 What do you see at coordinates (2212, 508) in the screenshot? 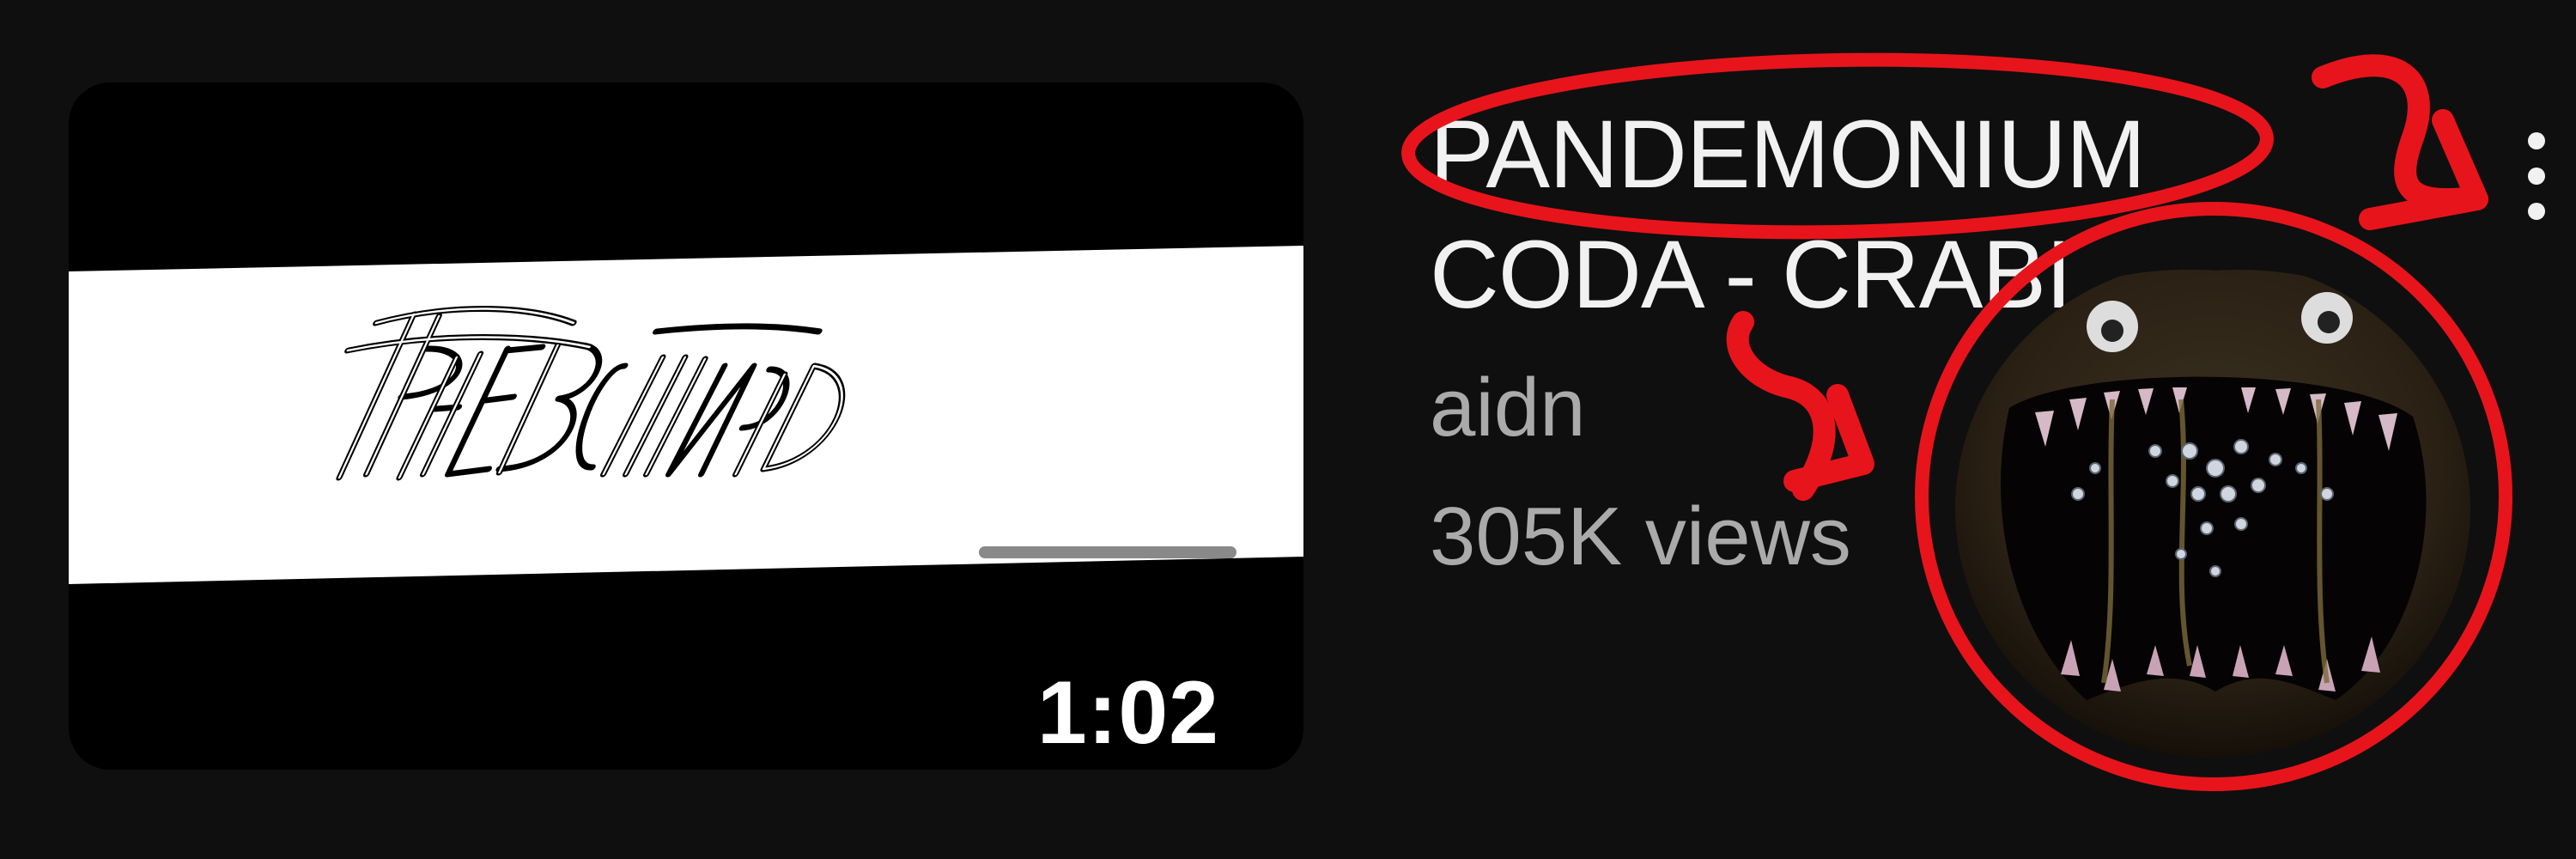
I see `monster-image` at bounding box center [2212, 508].